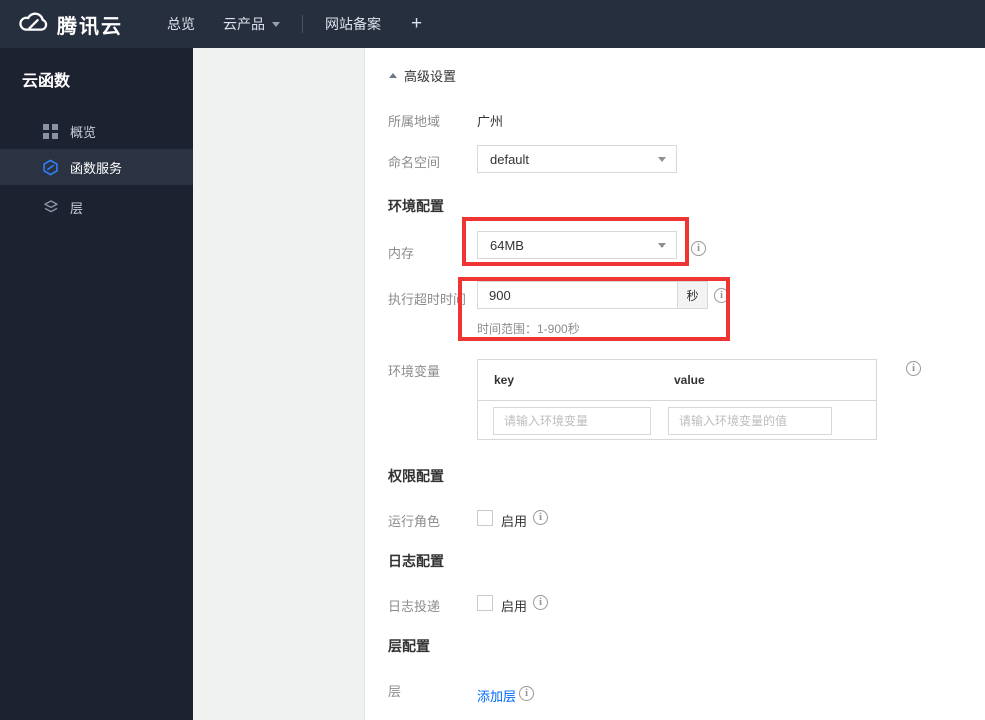 The height and width of the screenshot is (720, 985). Describe the element at coordinates (528, 329) in the screenshot. I see `timeout-hint: 时间范围：1-900秒` at that location.